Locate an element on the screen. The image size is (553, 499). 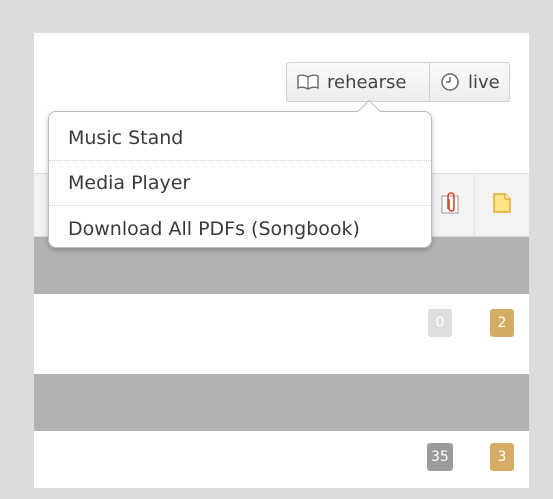
paperclip-icon is located at coordinates (450, 205).